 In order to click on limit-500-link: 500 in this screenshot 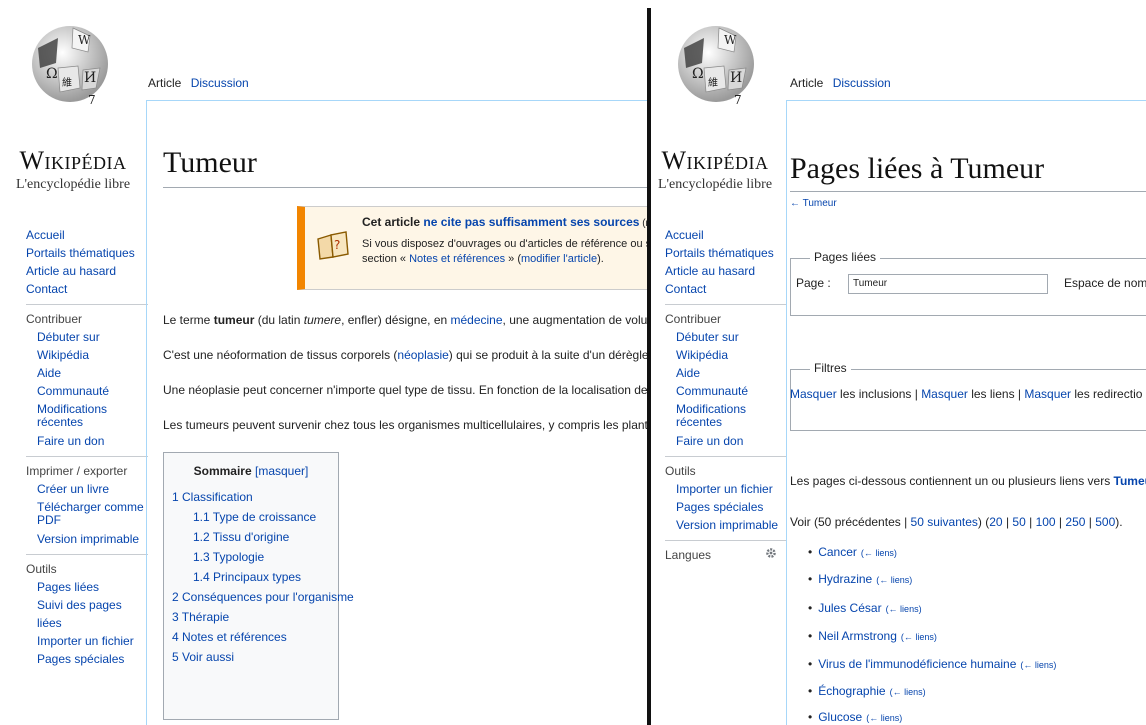, I will do `click(1105, 522)`.